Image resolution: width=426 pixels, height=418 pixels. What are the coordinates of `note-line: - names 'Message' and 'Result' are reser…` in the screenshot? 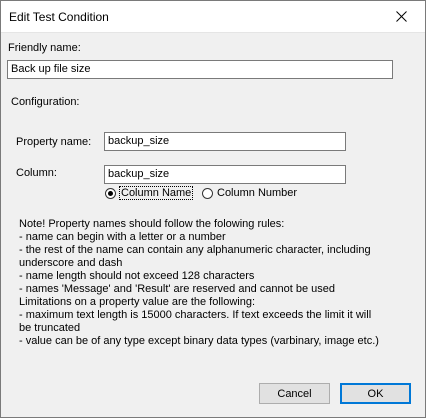 It's located at (177, 289).